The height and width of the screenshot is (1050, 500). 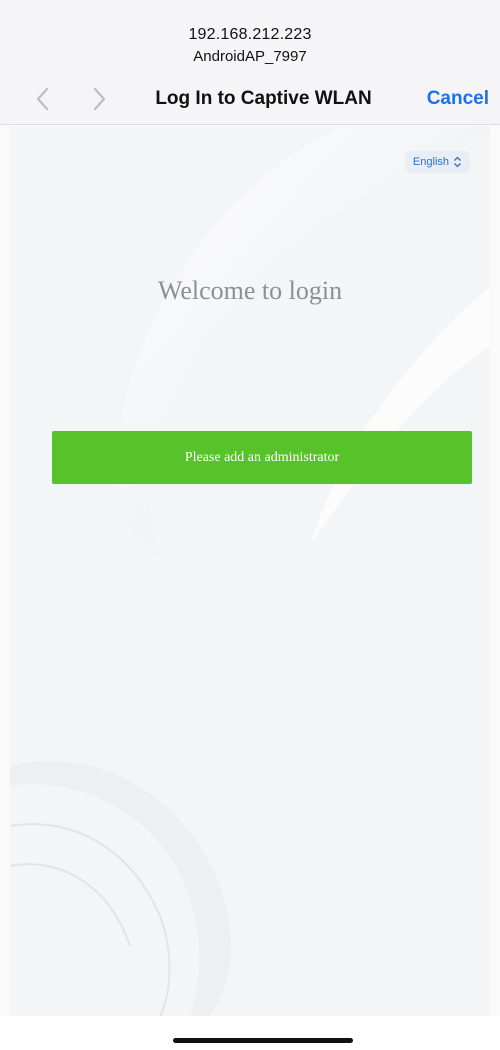 What do you see at coordinates (250, 56) in the screenshot?
I see `network-name: AndroidAP_7997` at bounding box center [250, 56].